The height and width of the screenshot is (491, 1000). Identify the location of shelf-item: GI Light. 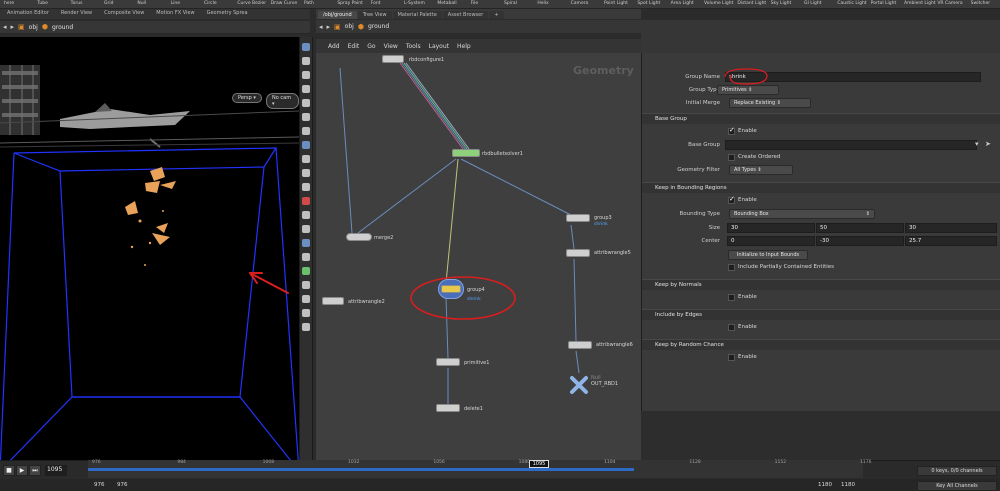
(812, 3).